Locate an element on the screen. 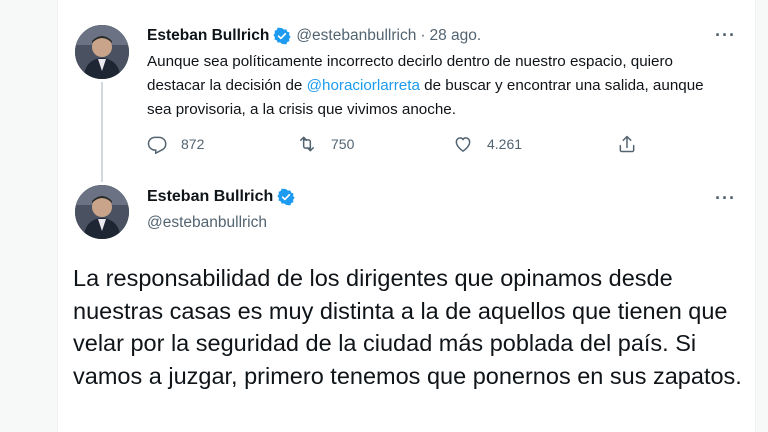 This screenshot has height=432, width=768. timestamp: 28 ago. is located at coordinates (455, 36).